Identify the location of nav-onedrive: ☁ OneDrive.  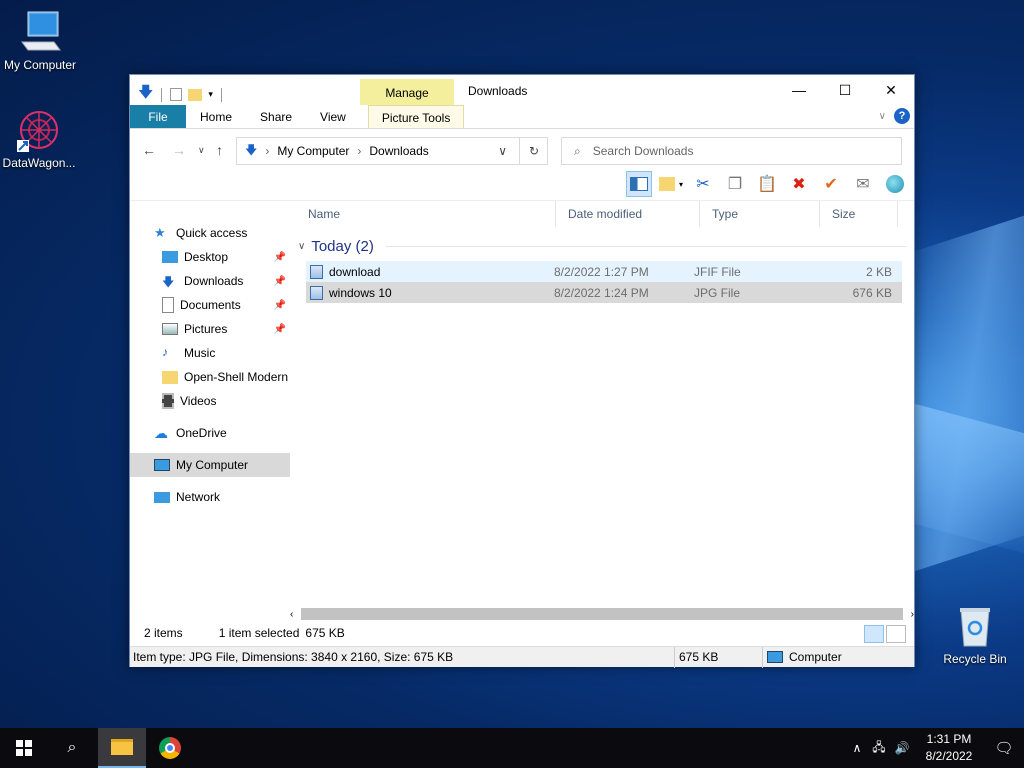
(210, 433).